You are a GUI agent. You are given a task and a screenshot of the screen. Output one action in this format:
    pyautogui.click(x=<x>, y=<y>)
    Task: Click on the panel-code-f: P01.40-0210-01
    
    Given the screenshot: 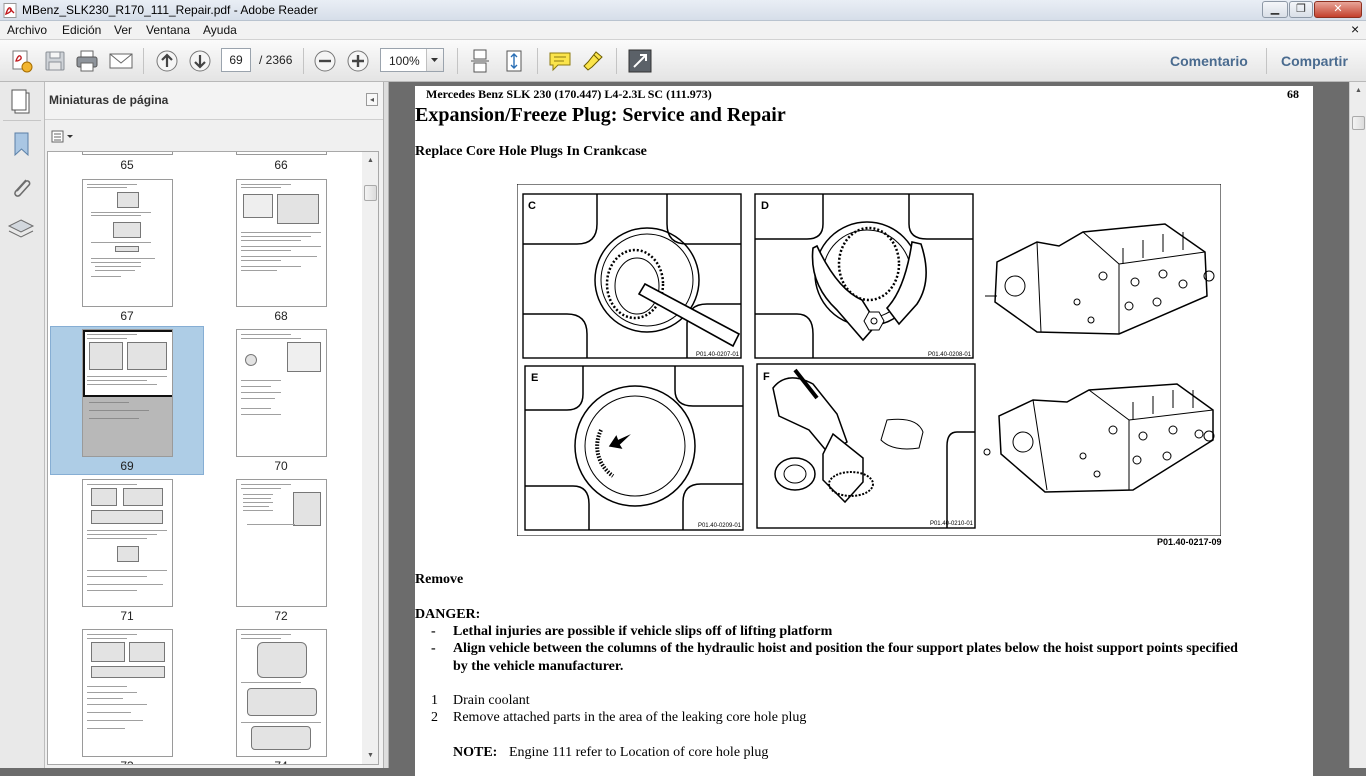 What is the action you would take?
    pyautogui.click(x=952, y=524)
    